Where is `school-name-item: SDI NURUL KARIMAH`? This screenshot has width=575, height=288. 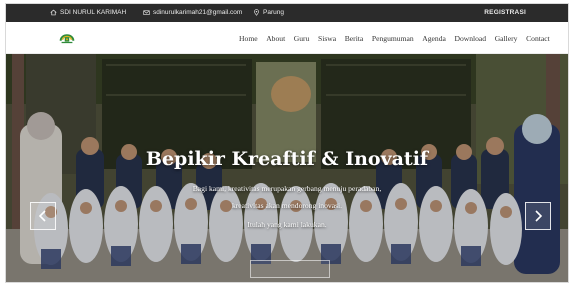 school-name-item: SDI NURUL KARIMAH is located at coordinates (88, 12).